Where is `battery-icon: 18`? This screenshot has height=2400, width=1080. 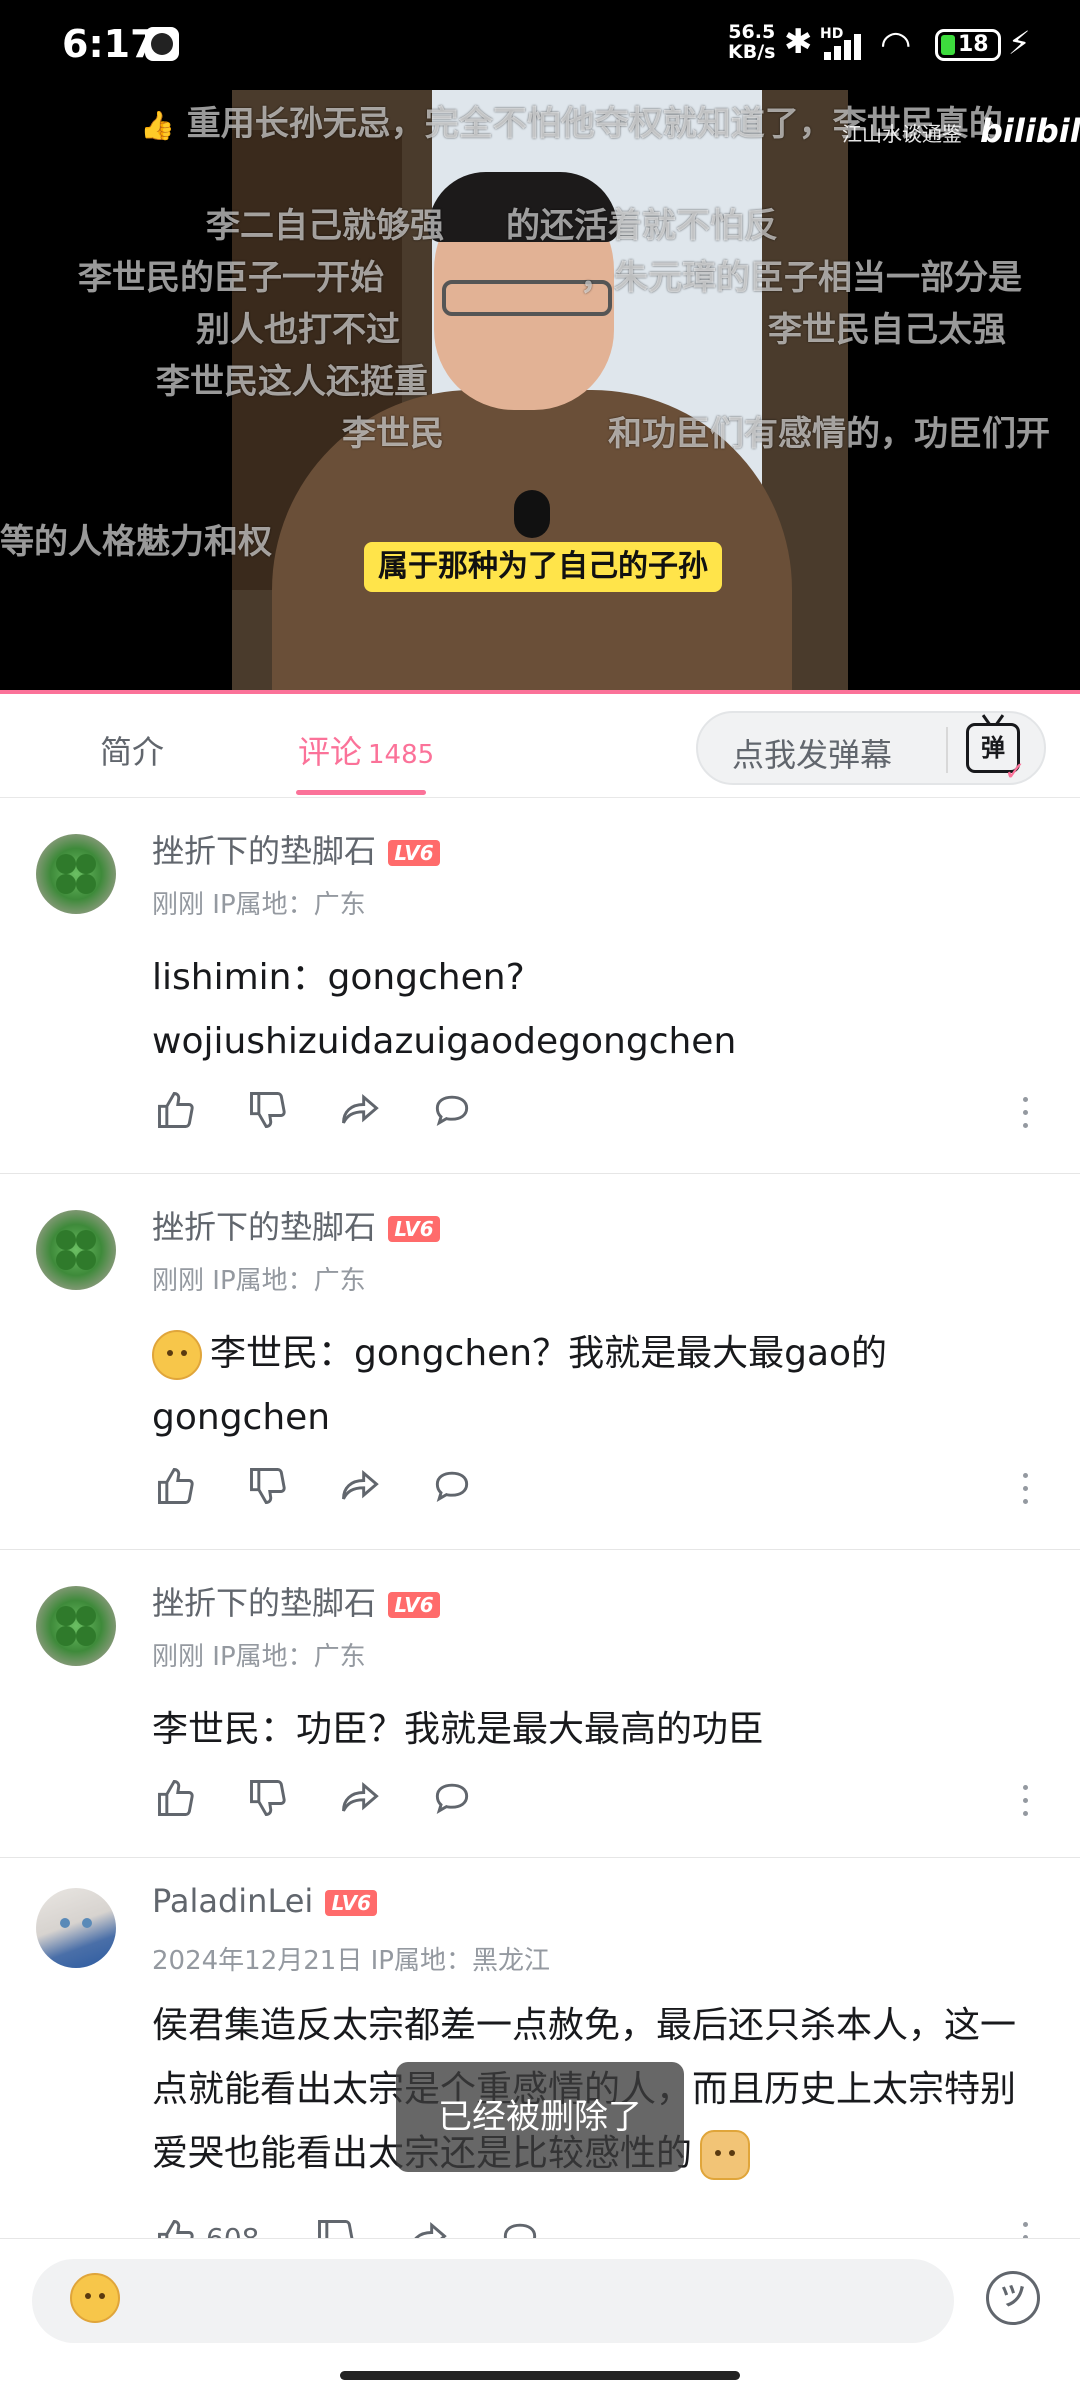
battery-icon: 18 is located at coordinates (968, 45).